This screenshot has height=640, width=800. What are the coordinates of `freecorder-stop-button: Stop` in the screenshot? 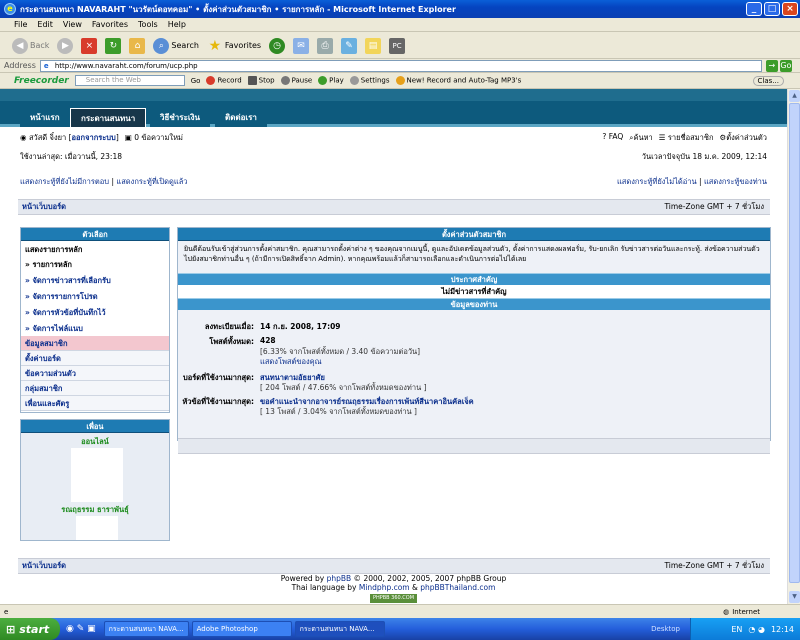 It's located at (261, 80).